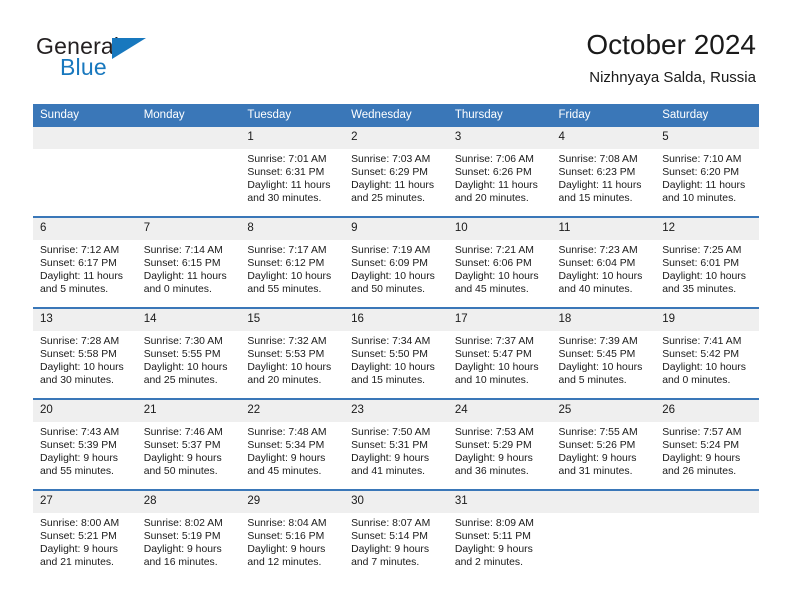 Image resolution: width=792 pixels, height=612 pixels. What do you see at coordinates (702, 159) in the screenshot?
I see `sunrise-text: Sunrise: 7:10 AM` at bounding box center [702, 159].